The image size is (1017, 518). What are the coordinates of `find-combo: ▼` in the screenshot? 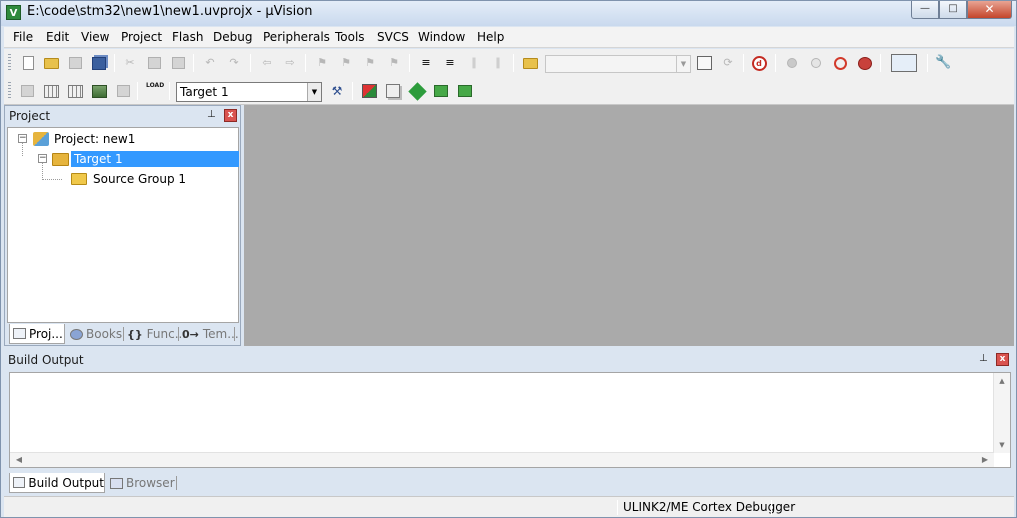 It's located at (618, 64).